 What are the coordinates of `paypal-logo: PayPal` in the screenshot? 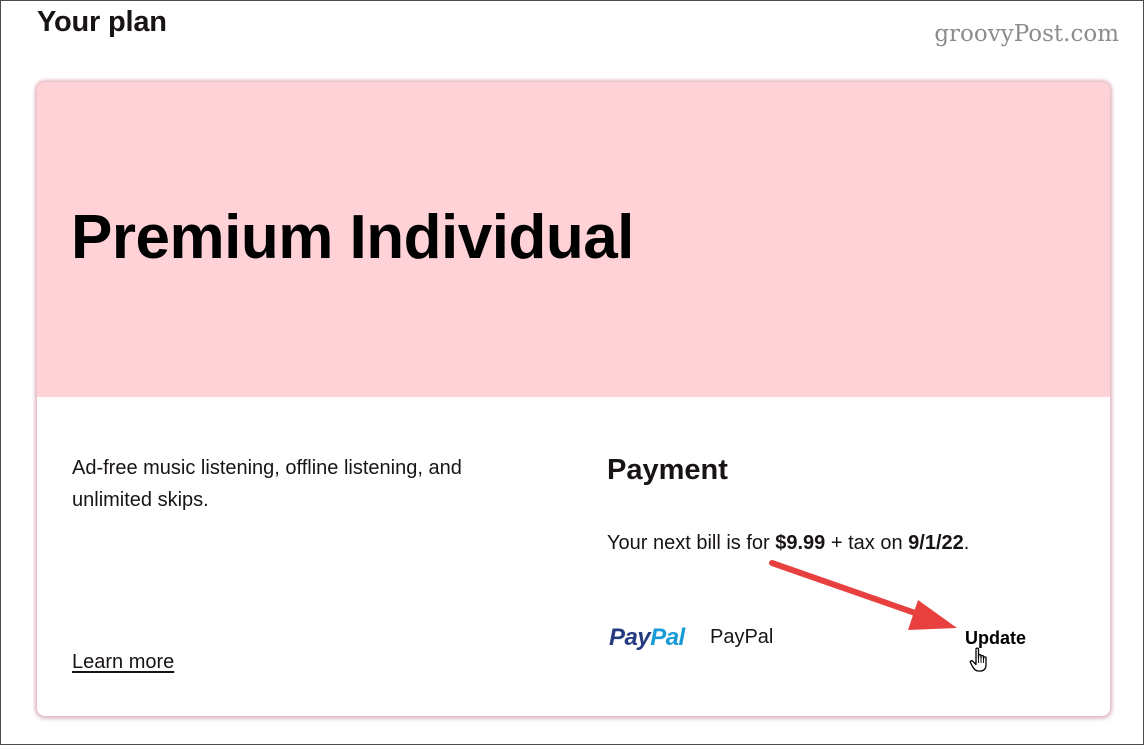 It's located at (647, 638).